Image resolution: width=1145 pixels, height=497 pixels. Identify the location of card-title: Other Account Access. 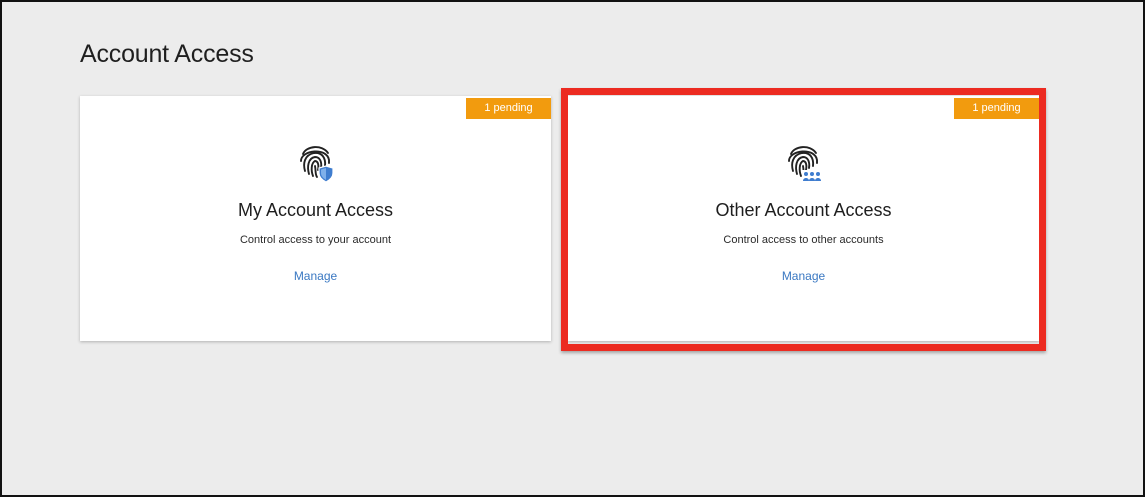
(803, 210).